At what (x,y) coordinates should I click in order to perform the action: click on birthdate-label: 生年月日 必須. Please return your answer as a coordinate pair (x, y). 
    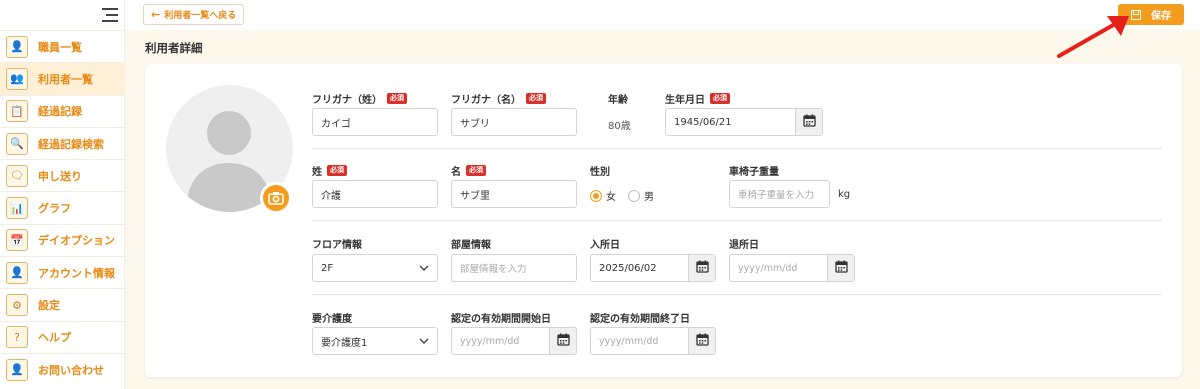
    Looking at the image, I should click on (697, 98).